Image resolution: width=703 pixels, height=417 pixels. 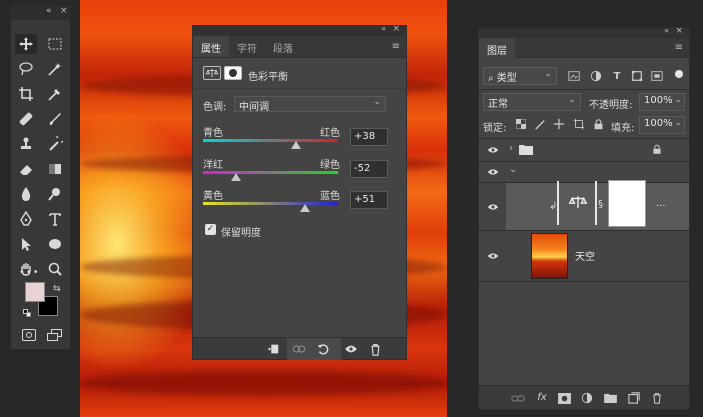 I want to click on lasso-tool-icon, so click(x=26, y=69).